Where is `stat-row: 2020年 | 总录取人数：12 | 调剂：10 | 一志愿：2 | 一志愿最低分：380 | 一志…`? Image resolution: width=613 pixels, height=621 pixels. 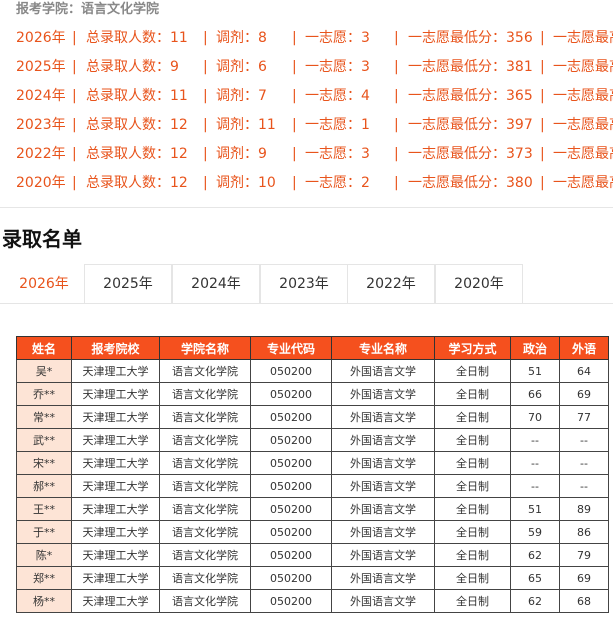
stat-row: 2020年 | 总录取人数：12 | 调剂：10 | 一志愿：2 | 一志愿最低分：380 | 一志… is located at coordinates (306, 183).